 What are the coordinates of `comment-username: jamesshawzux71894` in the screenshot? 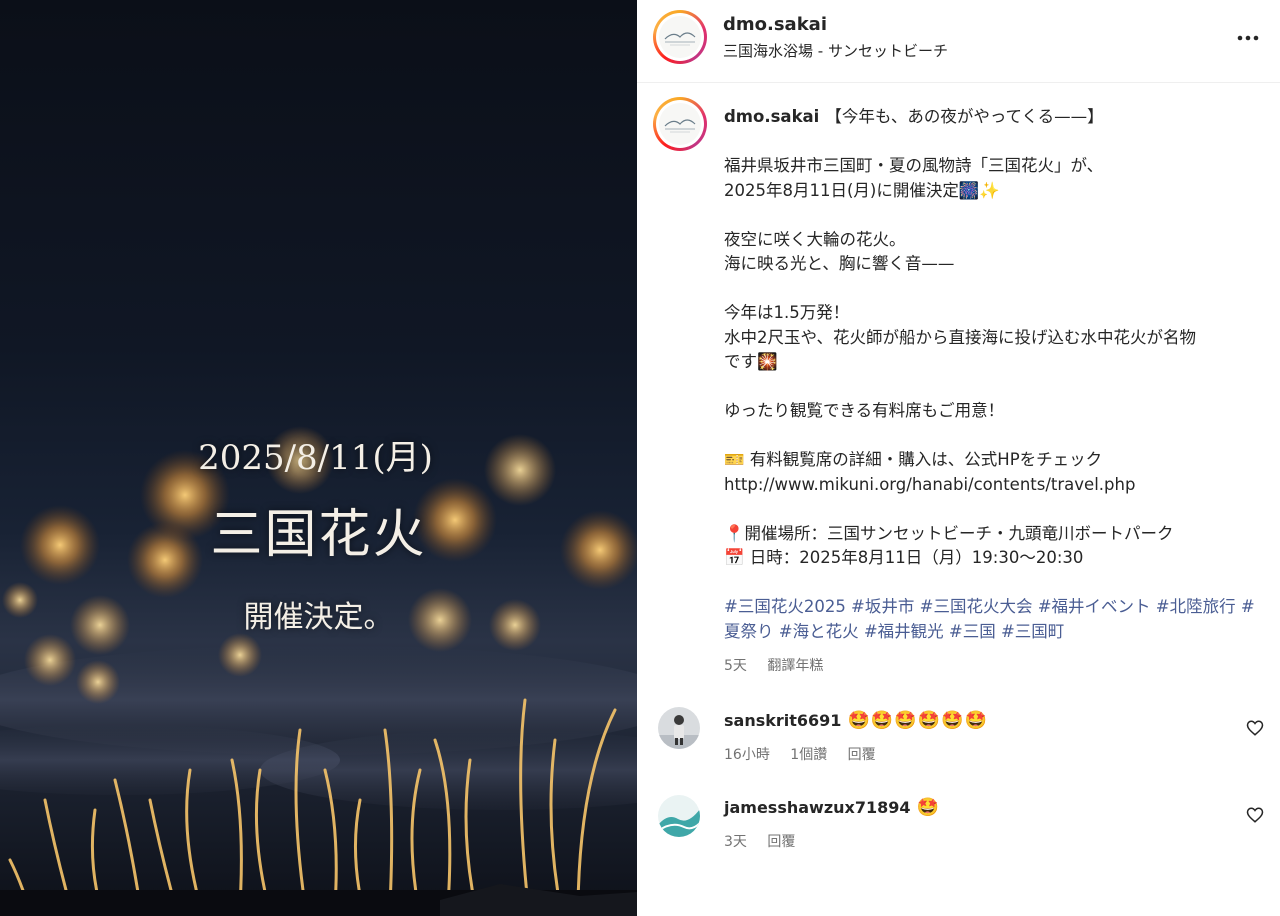 It's located at (817, 807).